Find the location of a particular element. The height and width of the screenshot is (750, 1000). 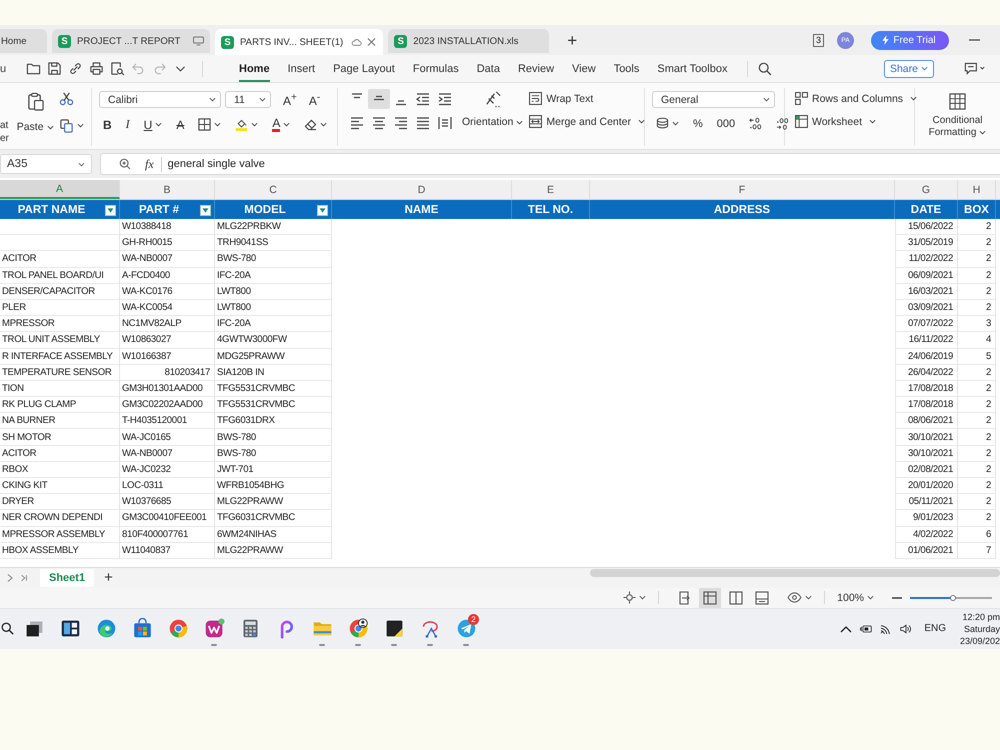

column-header: NAME is located at coordinates (422, 209).